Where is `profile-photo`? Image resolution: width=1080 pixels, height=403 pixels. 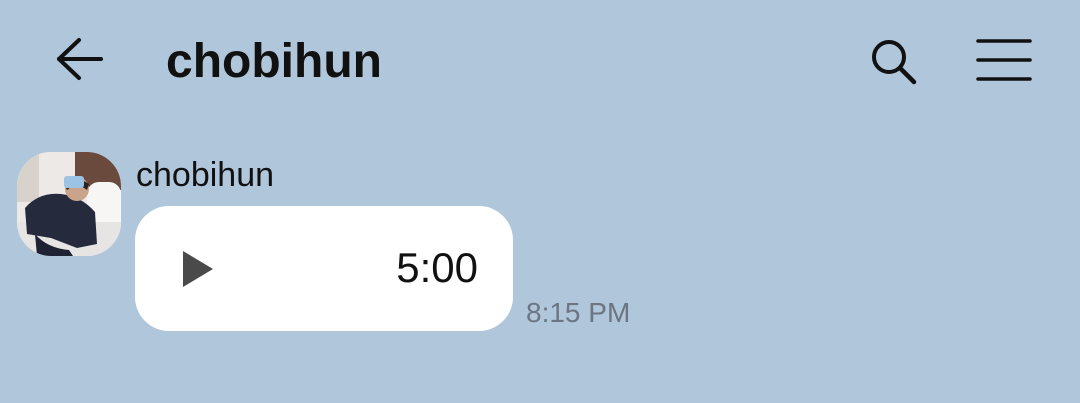
profile-photo is located at coordinates (69, 204).